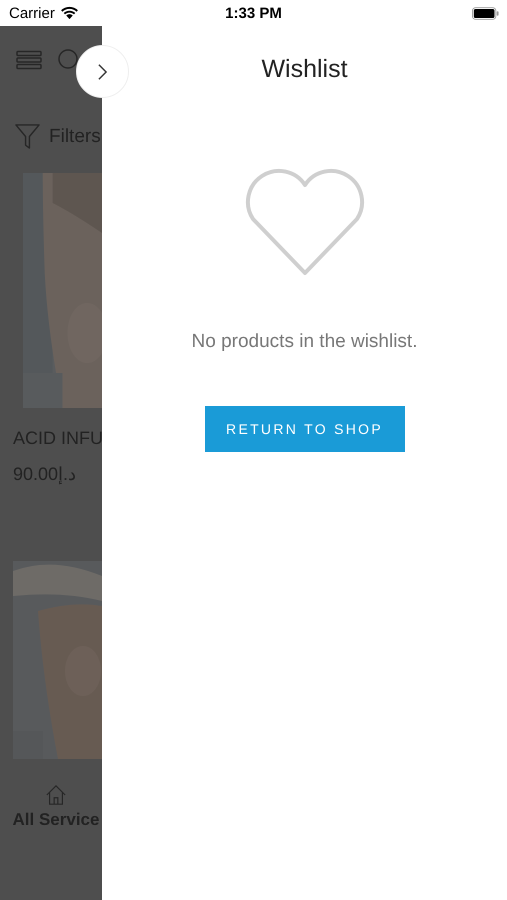 This screenshot has width=507, height=900. What do you see at coordinates (56, 795) in the screenshot?
I see `home-icon` at bounding box center [56, 795].